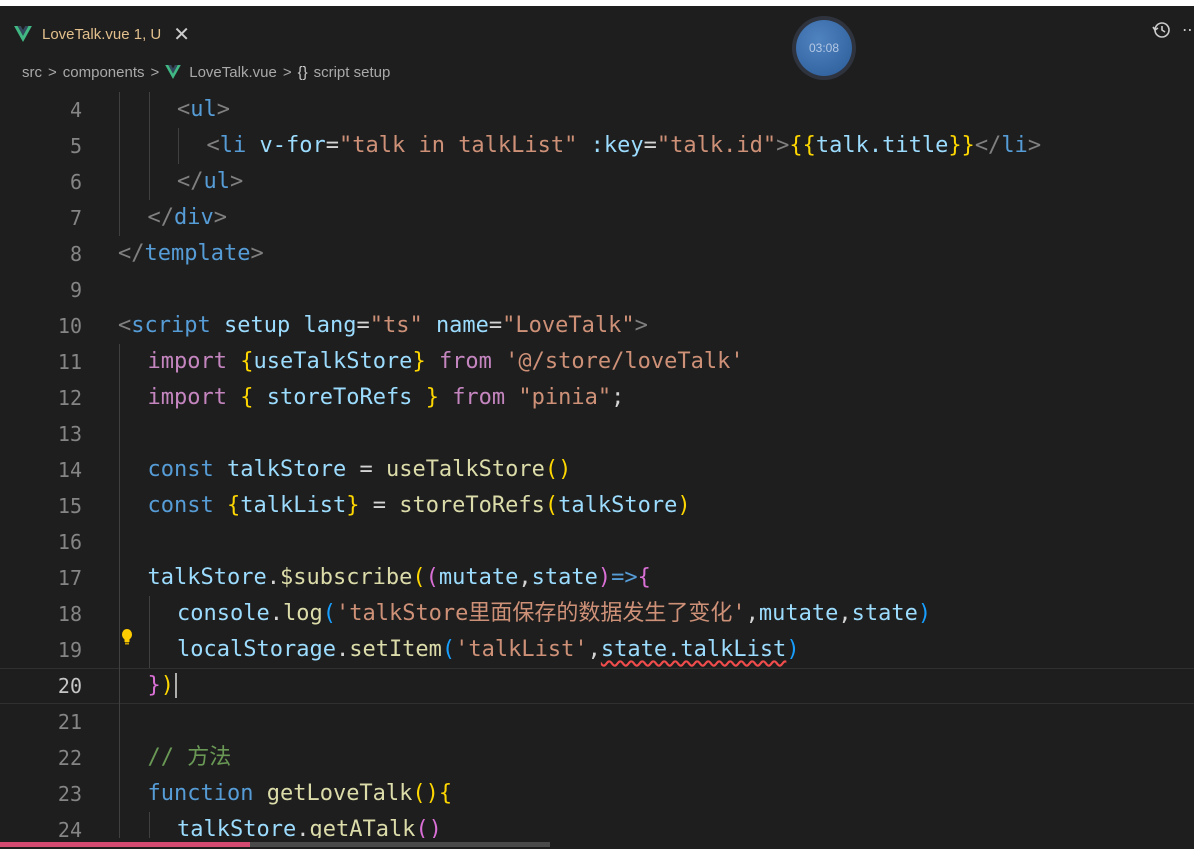 The width and height of the screenshot is (1194, 849). What do you see at coordinates (69, 686) in the screenshot?
I see `line-number: 20` at bounding box center [69, 686].